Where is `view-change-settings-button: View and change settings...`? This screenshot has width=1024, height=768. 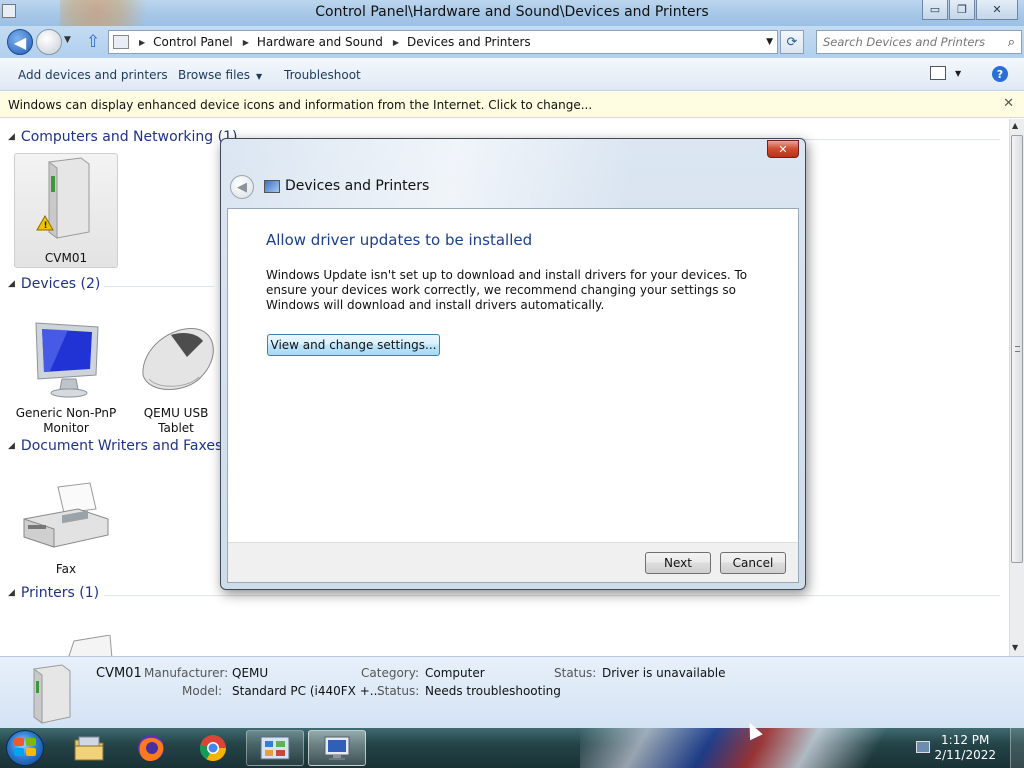 view-change-settings-button: View and change settings... is located at coordinates (353, 345).